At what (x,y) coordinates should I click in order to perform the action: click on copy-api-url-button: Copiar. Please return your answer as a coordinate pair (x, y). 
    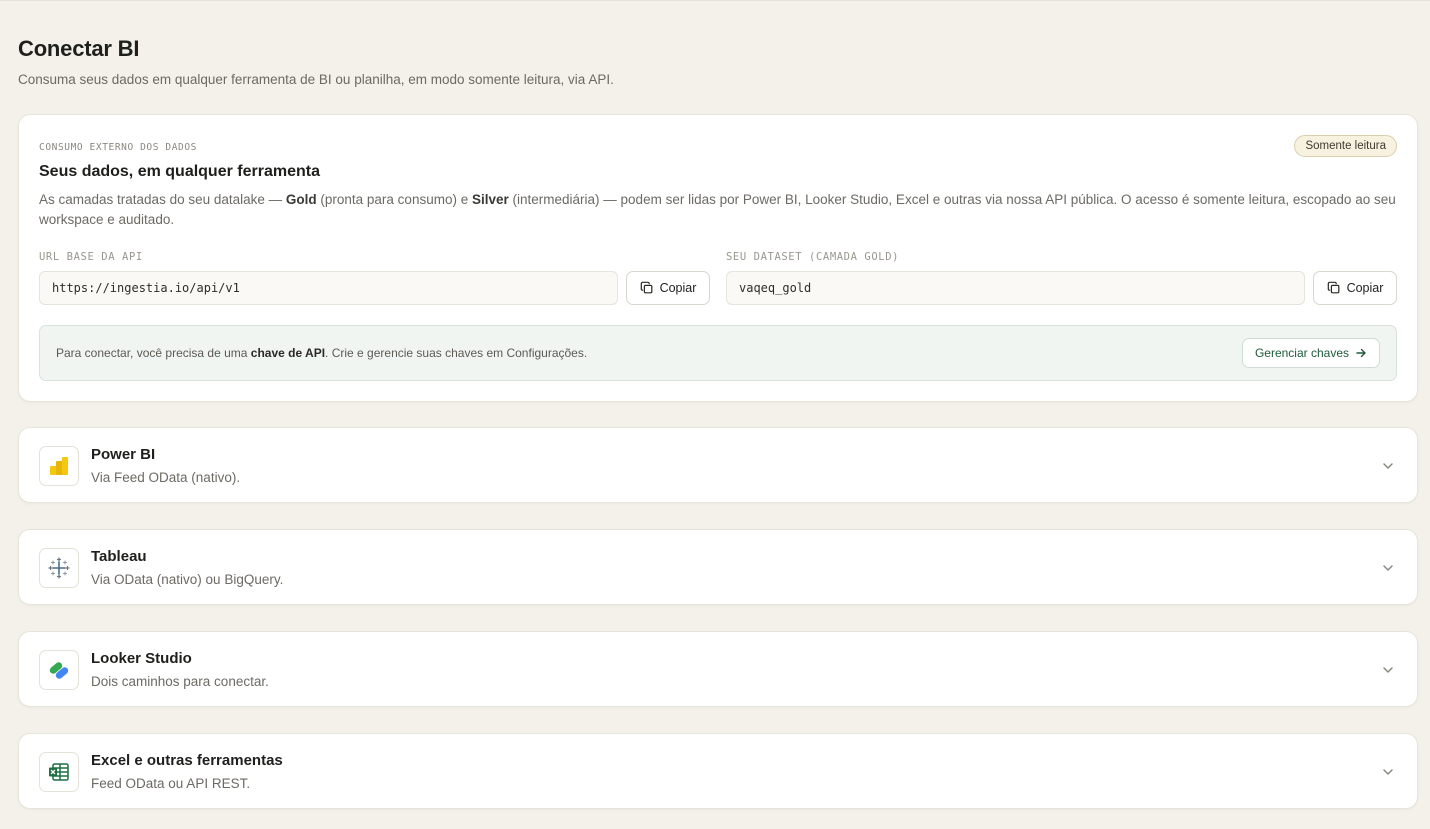
    Looking at the image, I should click on (668, 288).